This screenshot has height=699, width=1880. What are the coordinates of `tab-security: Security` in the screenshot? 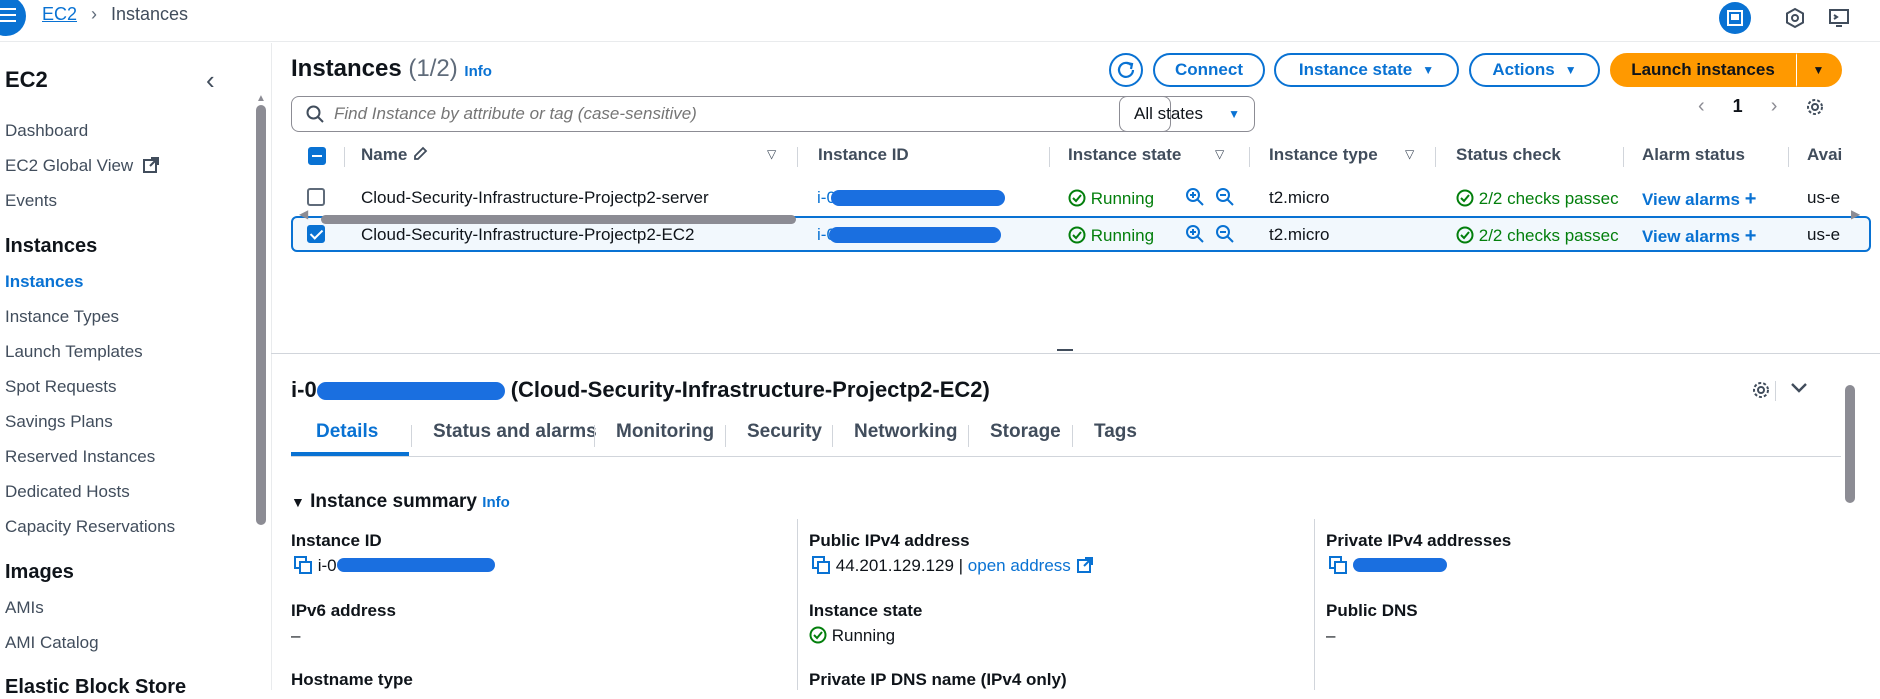 It's located at (784, 432).